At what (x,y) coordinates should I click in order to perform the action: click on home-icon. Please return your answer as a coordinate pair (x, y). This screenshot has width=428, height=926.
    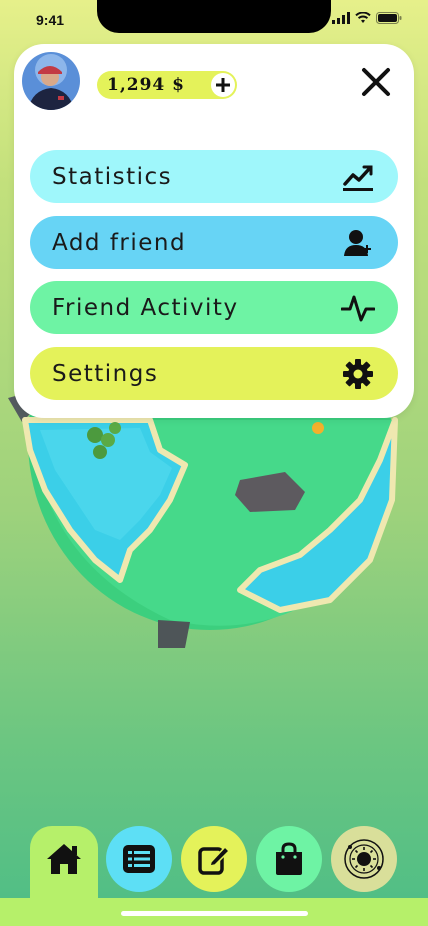
    Looking at the image, I should click on (64, 859).